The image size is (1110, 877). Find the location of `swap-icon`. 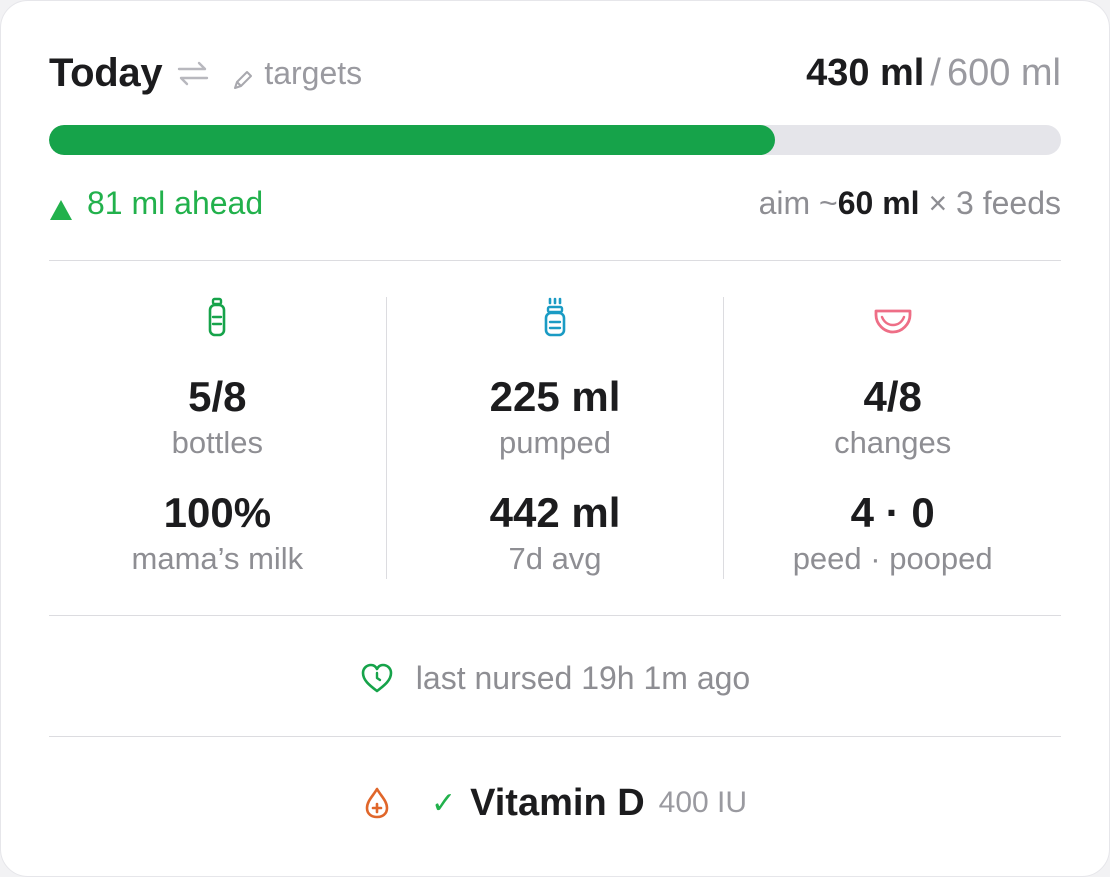

swap-icon is located at coordinates (193, 73).